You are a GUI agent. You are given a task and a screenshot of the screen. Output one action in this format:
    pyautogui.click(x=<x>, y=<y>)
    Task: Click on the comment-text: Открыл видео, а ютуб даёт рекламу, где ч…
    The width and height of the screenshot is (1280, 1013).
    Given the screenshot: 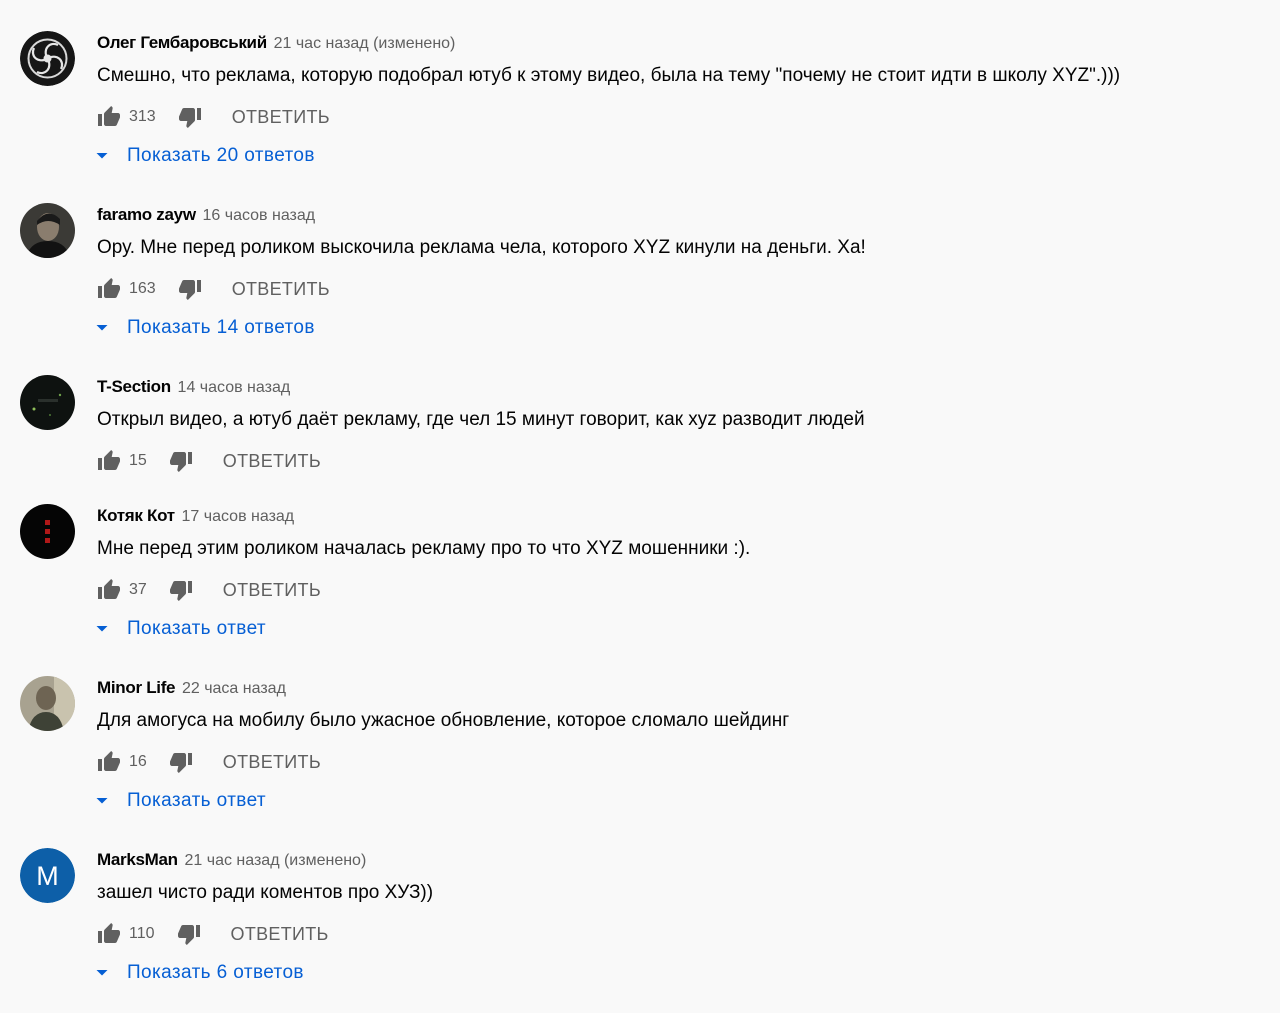 What is the action you would take?
    pyautogui.click(x=481, y=419)
    